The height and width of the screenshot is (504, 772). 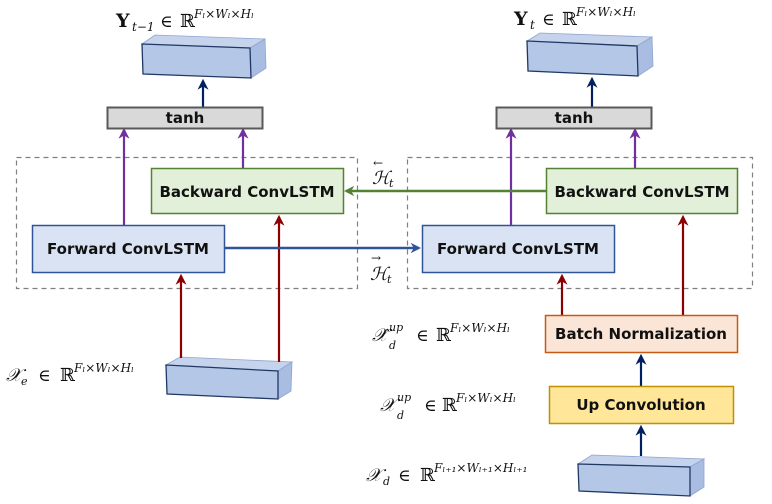 What do you see at coordinates (441, 336) in the screenshot?
I see `label-x-d-up-hat: 𝒳̂ up d ∈ ℝ Fₗ×Wₗ×Hₗ` at bounding box center [441, 336].